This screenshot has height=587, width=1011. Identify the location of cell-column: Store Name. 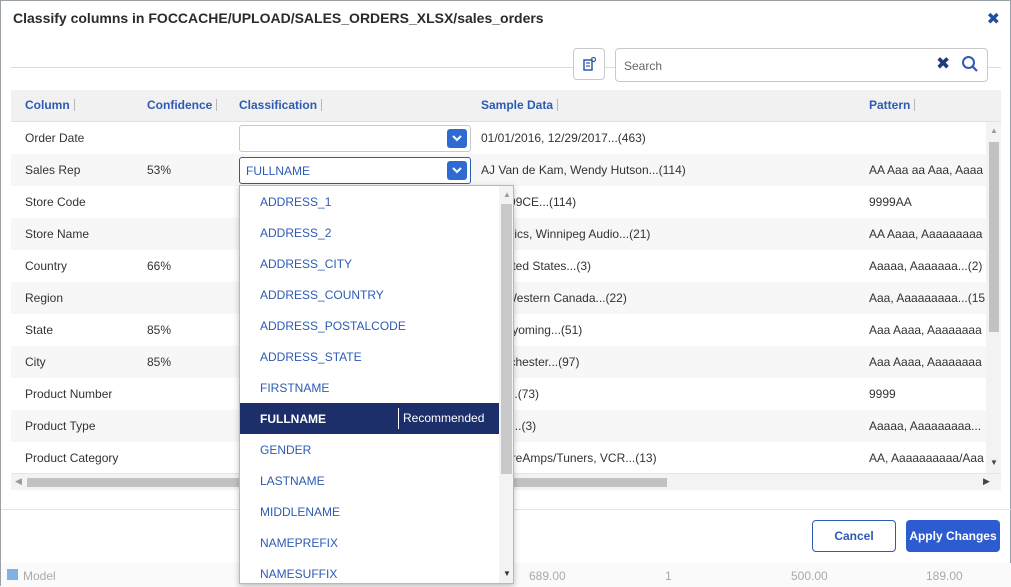
(57, 234).